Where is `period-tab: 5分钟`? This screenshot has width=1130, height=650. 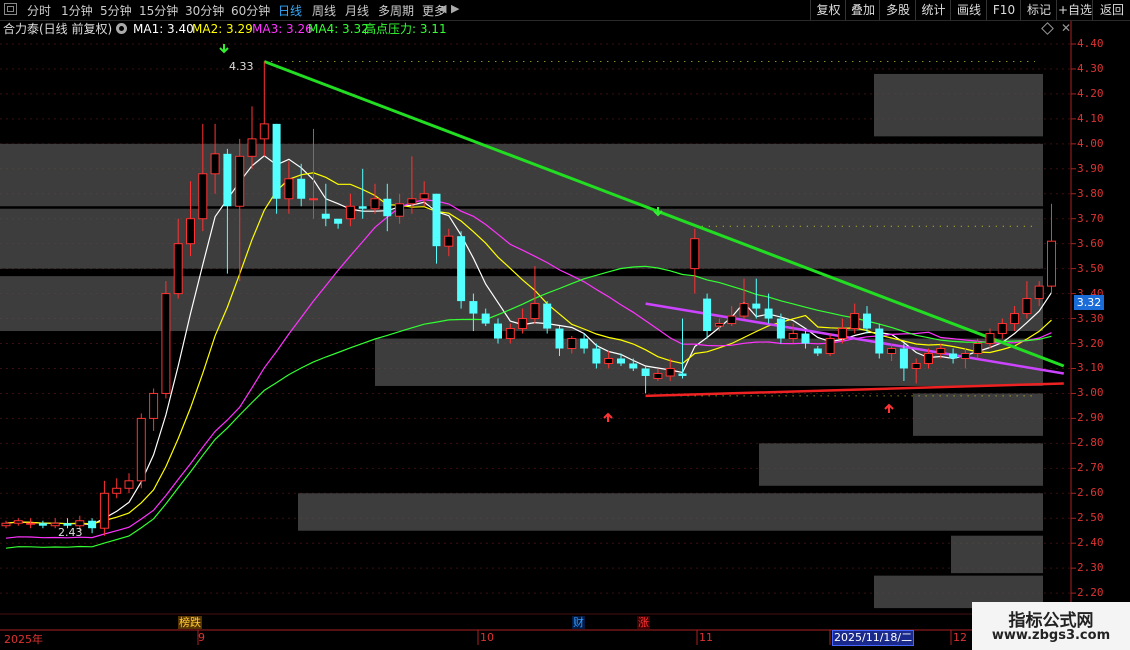 period-tab: 5分钟 is located at coordinates (116, 10).